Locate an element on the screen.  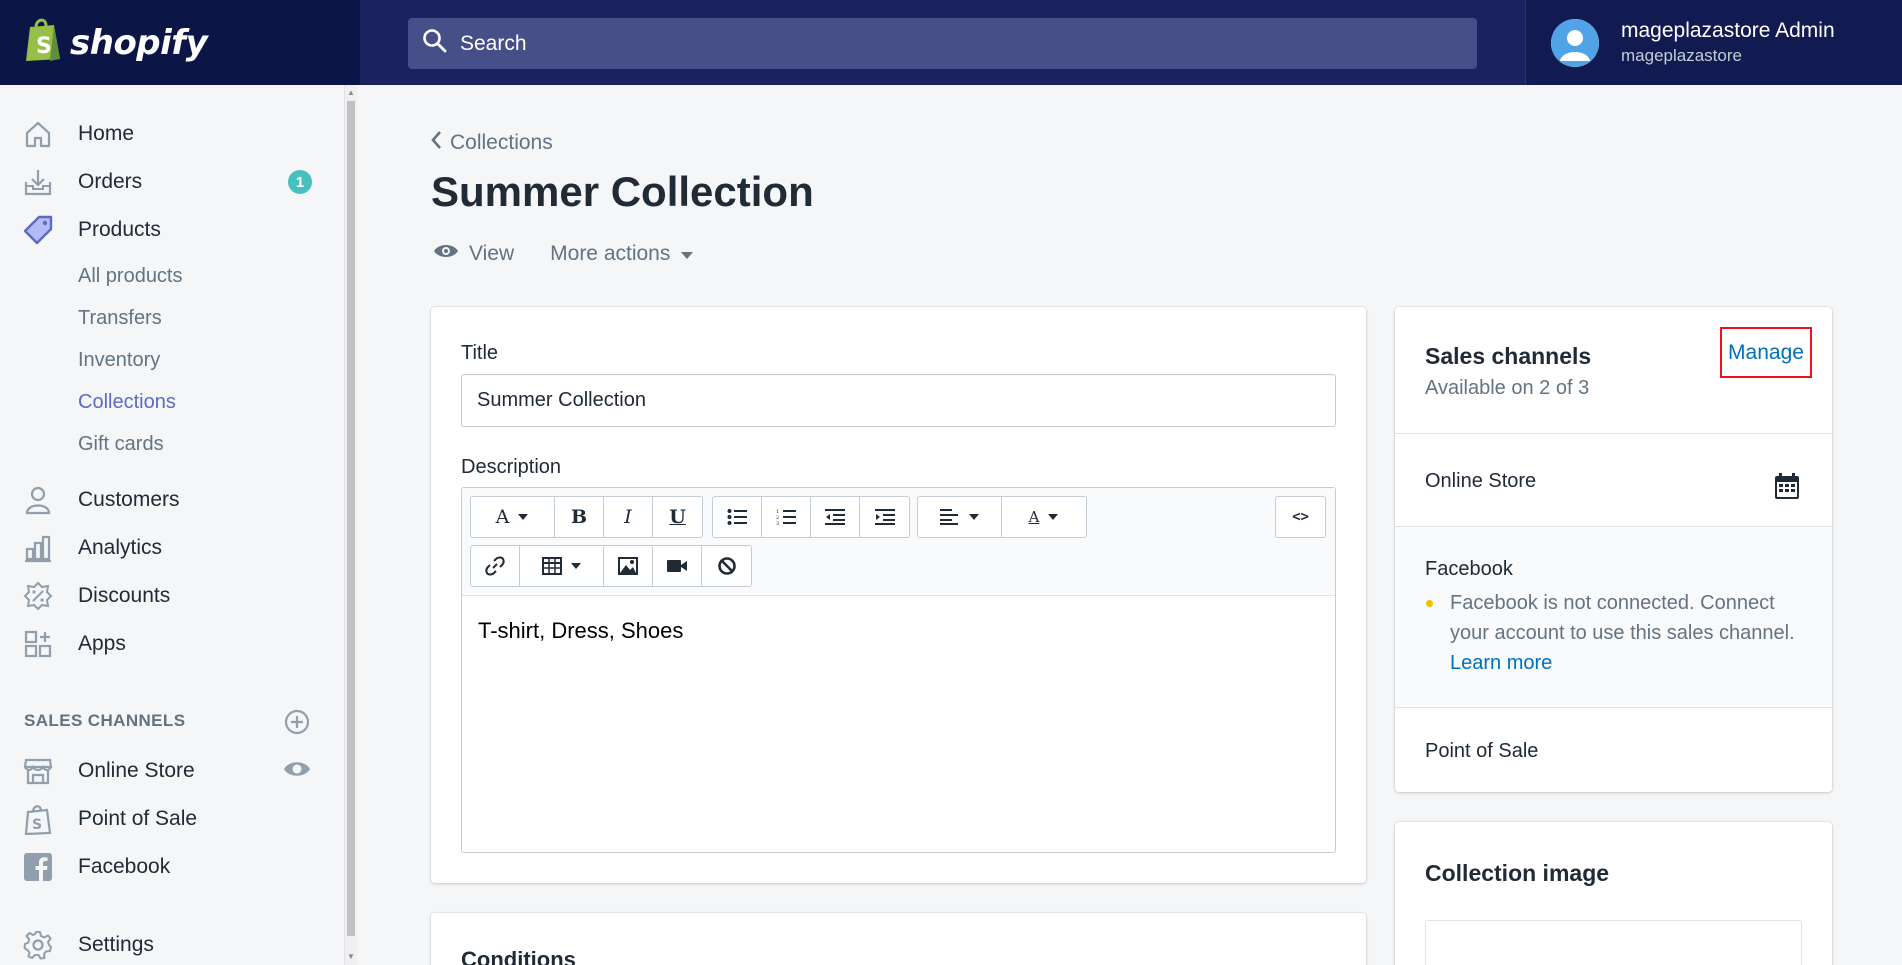
description-text: T-shirt, Dress, Shoes is located at coordinates (580, 631).